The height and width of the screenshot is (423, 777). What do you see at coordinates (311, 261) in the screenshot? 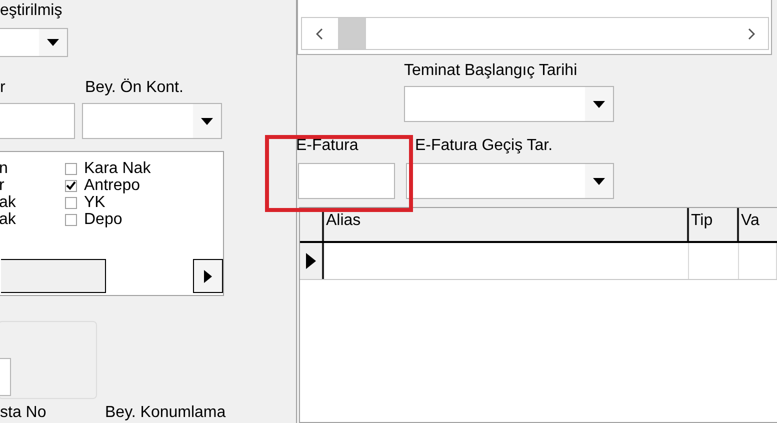
I see `row-pointer-icon` at bounding box center [311, 261].